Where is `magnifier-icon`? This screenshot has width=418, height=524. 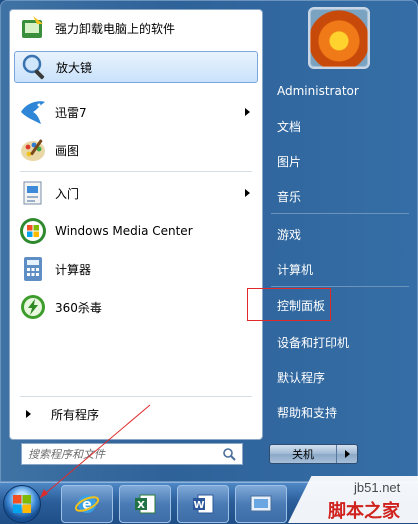 magnifier-icon is located at coordinates (34, 67).